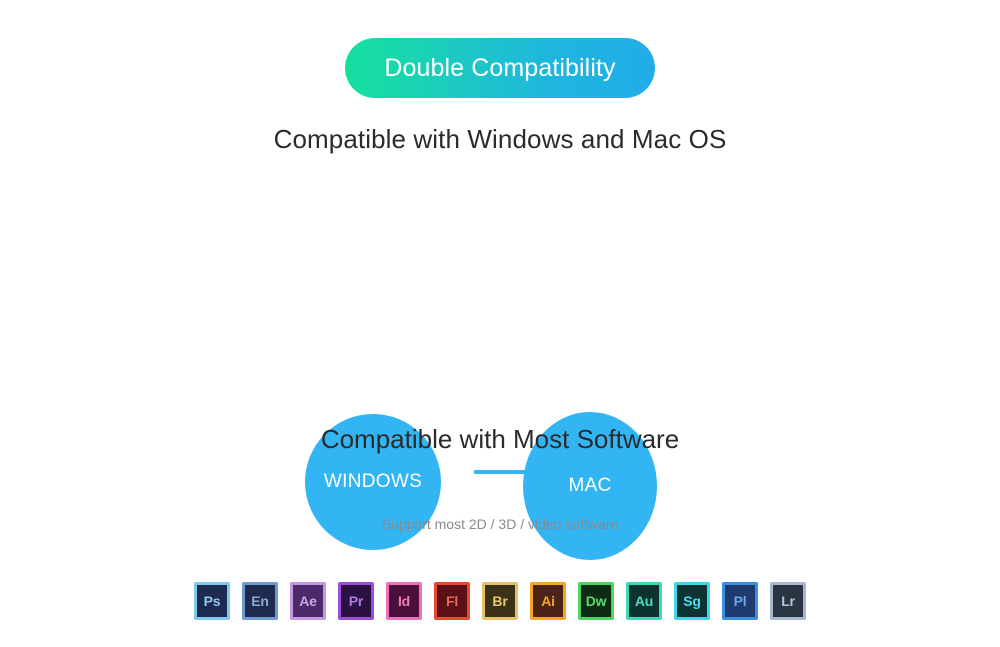 The height and width of the screenshot is (647, 1000). What do you see at coordinates (404, 601) in the screenshot?
I see `app-icon-indesign: Id` at bounding box center [404, 601].